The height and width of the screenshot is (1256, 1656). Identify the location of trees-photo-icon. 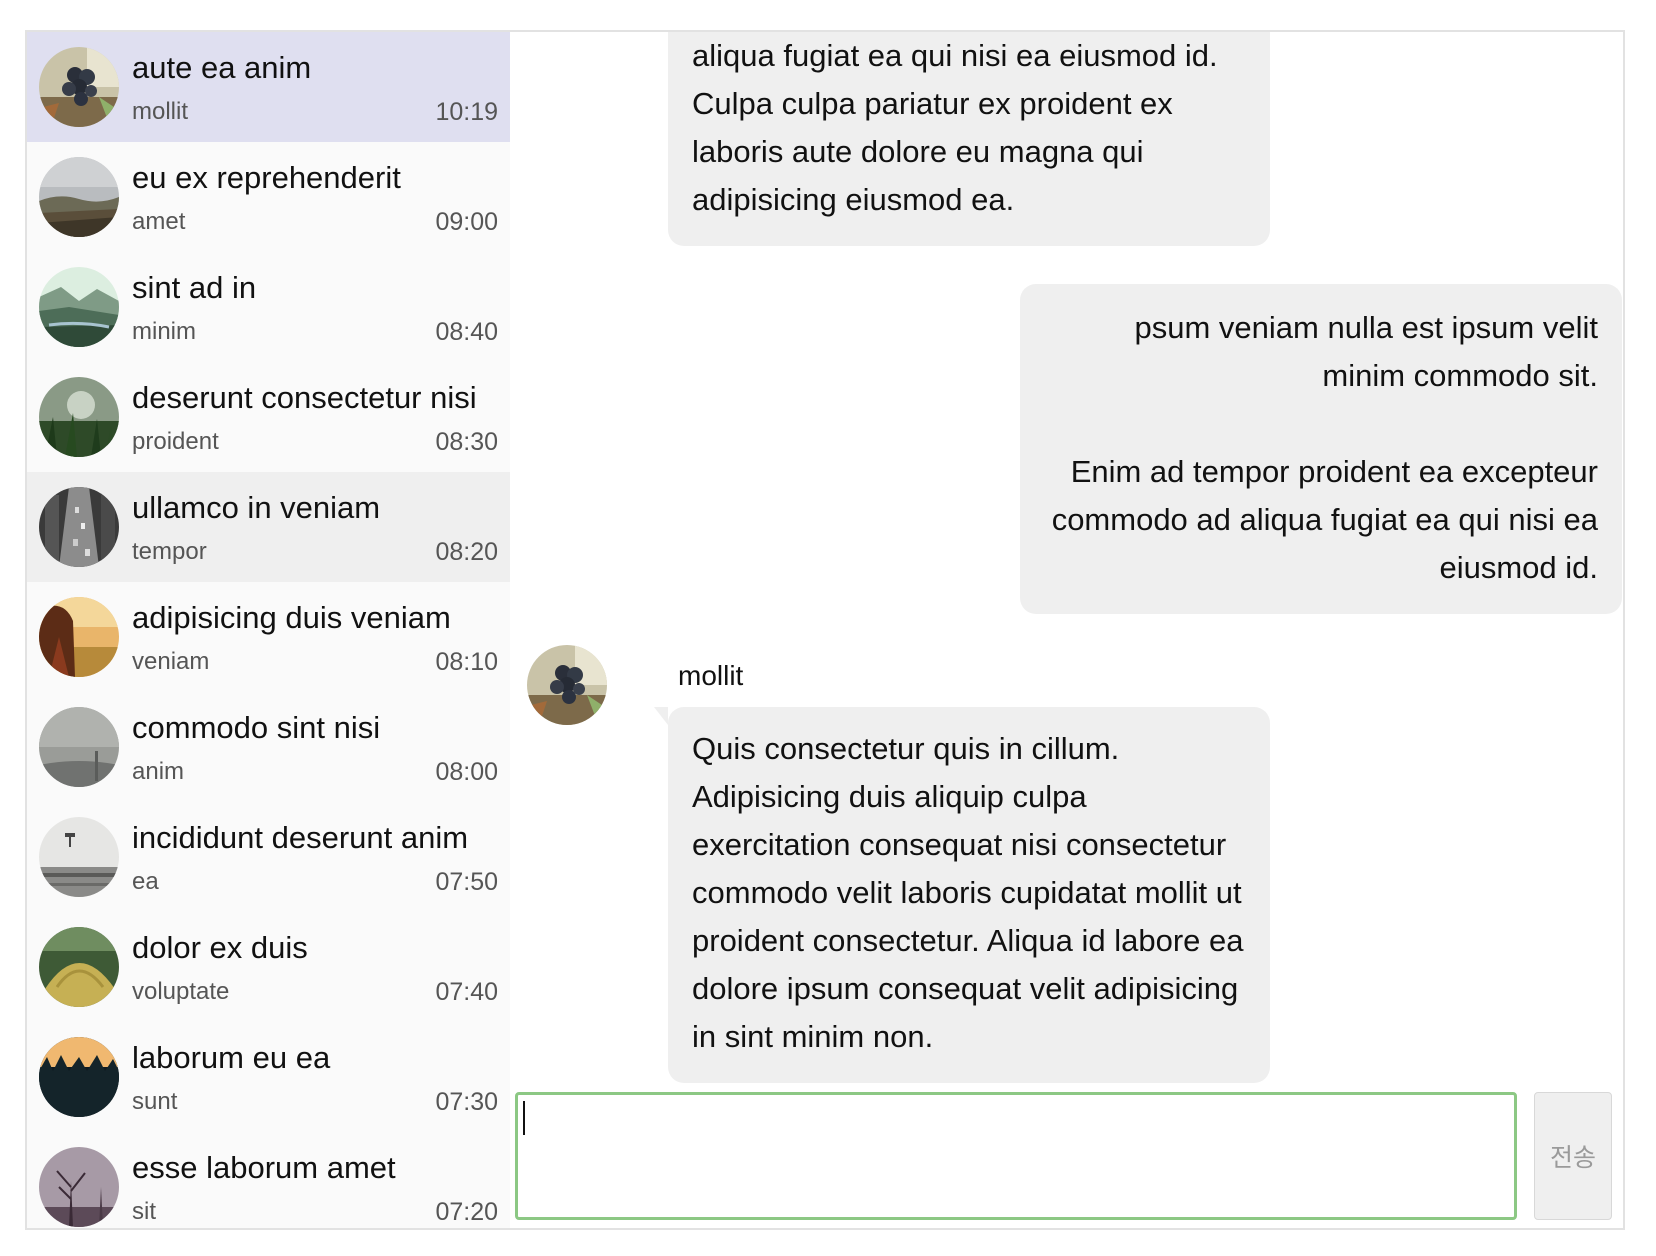
(79, 1187).